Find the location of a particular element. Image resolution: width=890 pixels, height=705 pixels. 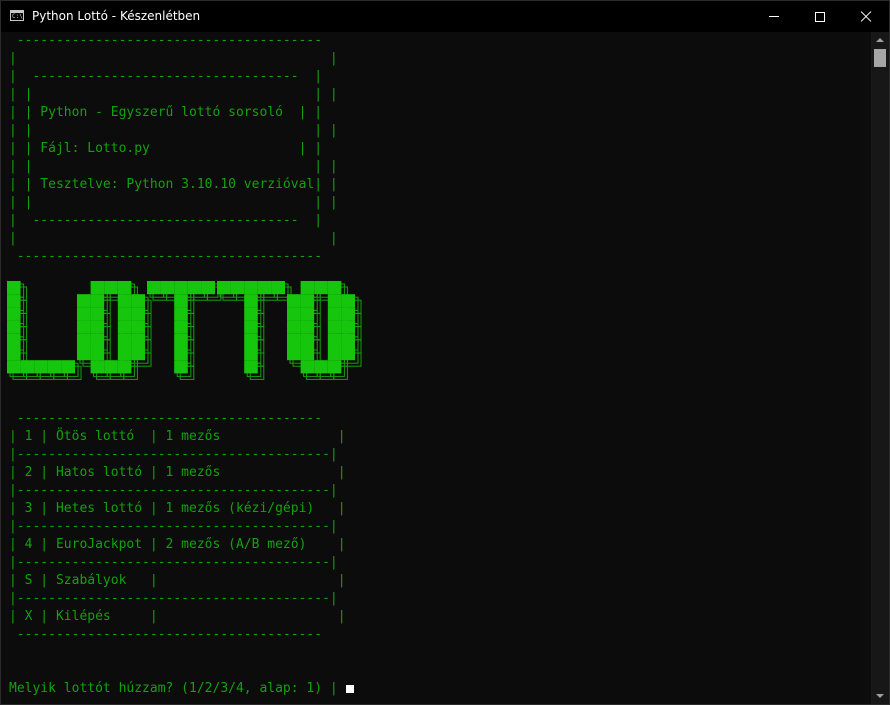

close-button is located at coordinates (866, 16).